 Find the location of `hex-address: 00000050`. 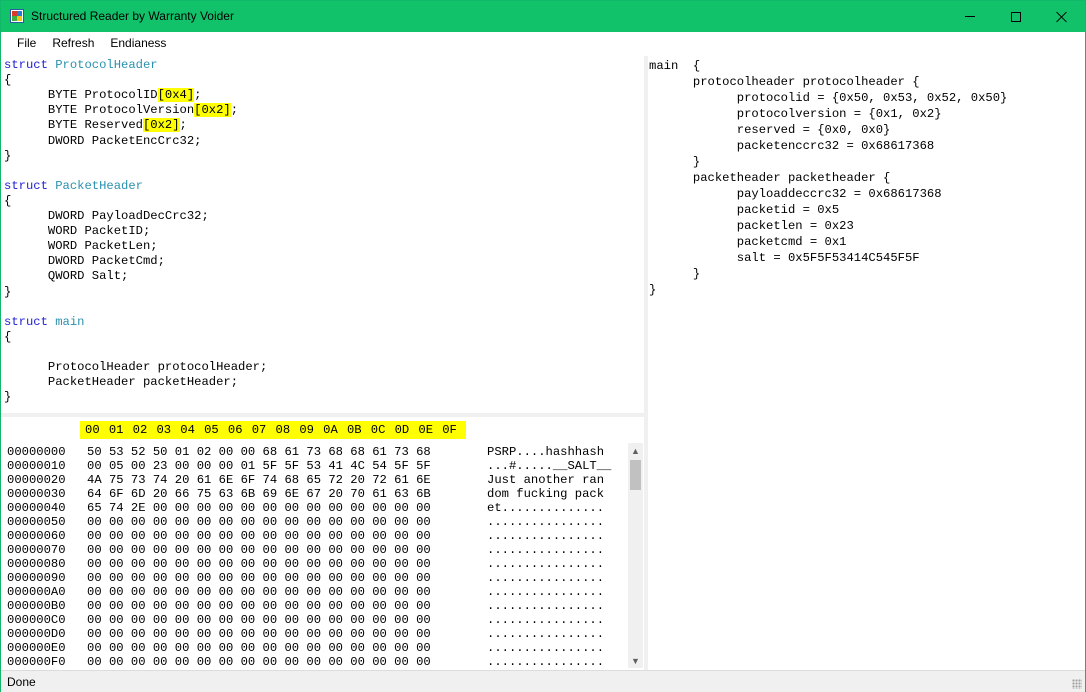

hex-address: 00000050 is located at coordinates (36, 522).